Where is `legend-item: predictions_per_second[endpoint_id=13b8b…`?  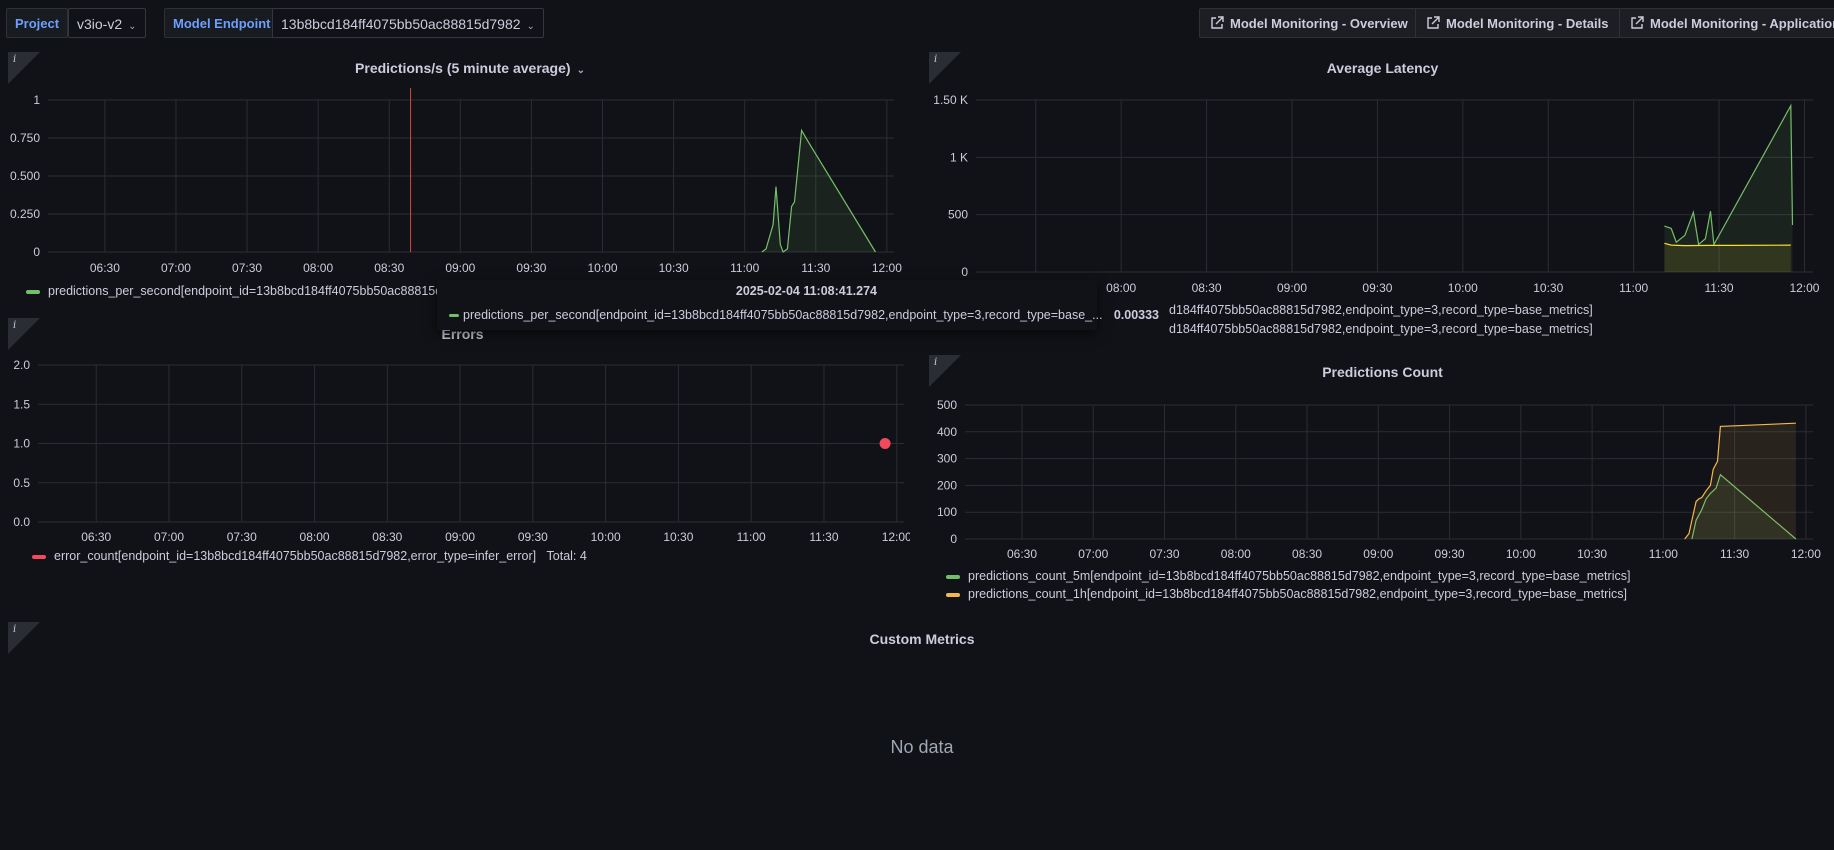 legend-item: predictions_per_second[endpoint_id=13b8b… is located at coordinates (234, 291).